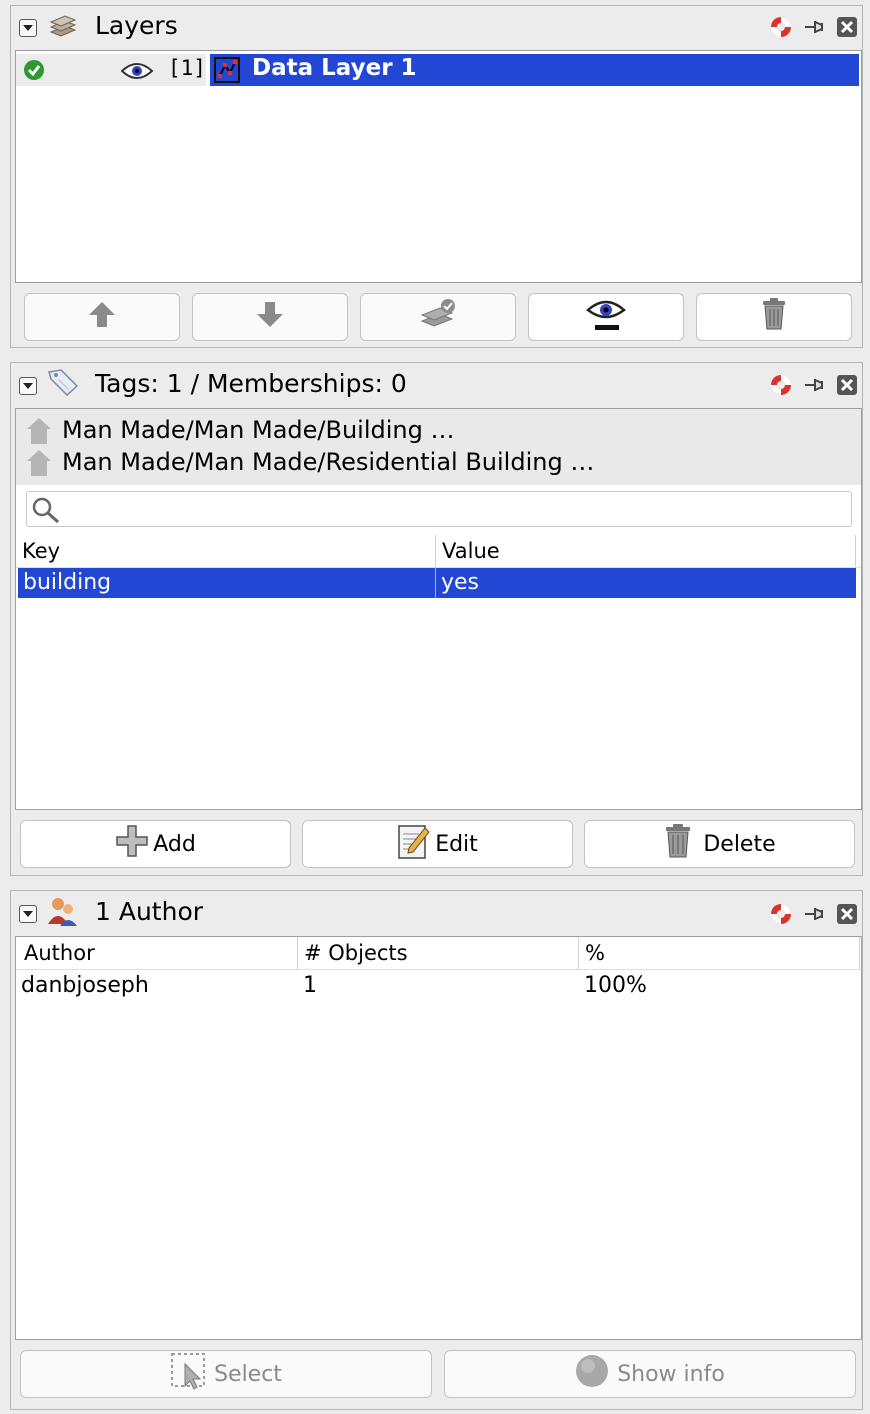  I want to click on show-info-button: Show info, so click(650, 1374).